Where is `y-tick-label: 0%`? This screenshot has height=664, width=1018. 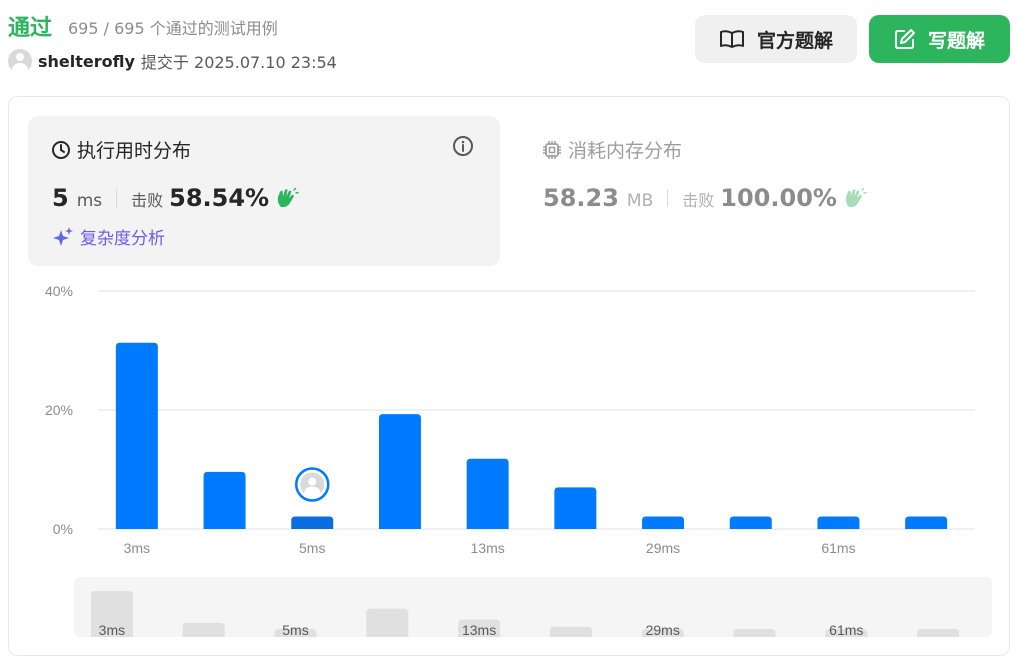
y-tick-label: 0% is located at coordinates (63, 529).